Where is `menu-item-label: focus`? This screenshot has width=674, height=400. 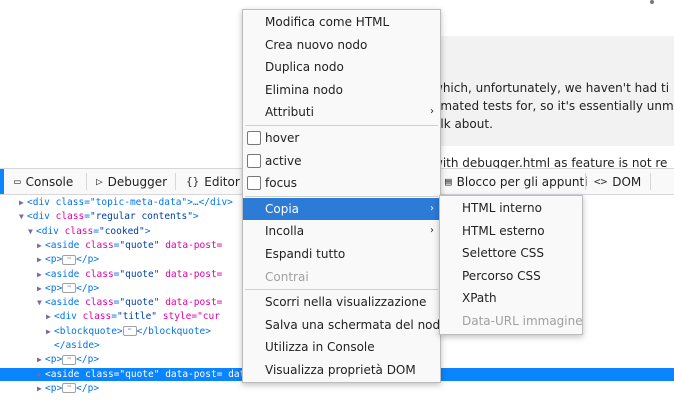 menu-item-label: focus is located at coordinates (281, 183).